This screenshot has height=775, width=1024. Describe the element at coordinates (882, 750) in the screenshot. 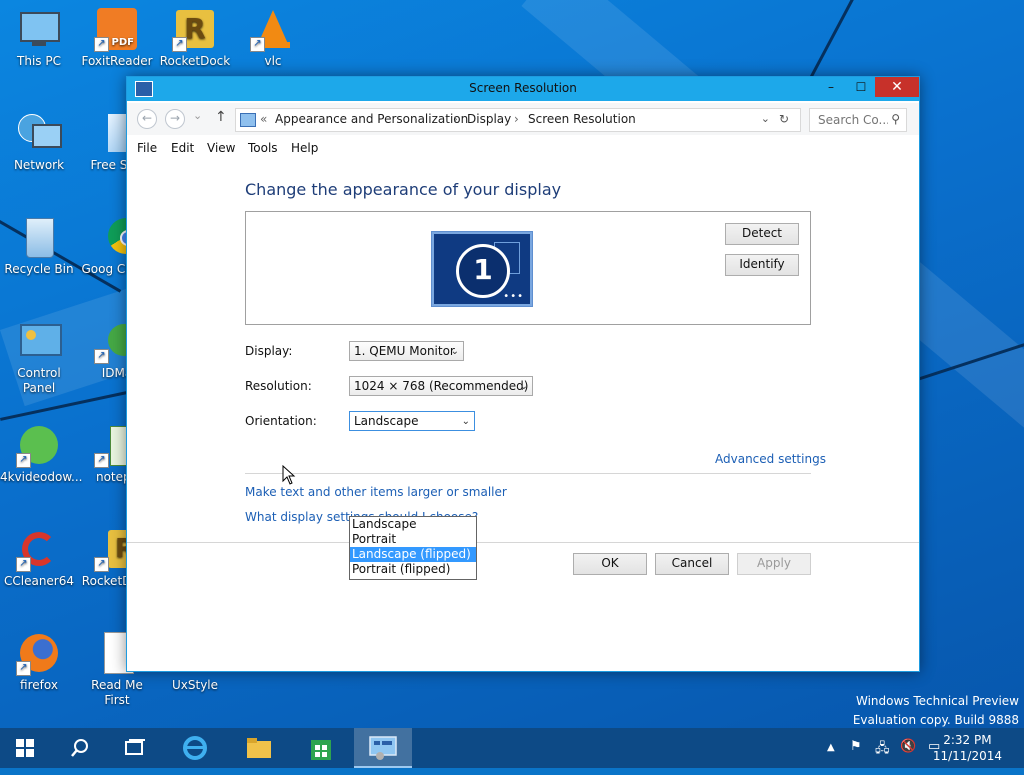

I see `network-tray-icon: 🖧` at that location.